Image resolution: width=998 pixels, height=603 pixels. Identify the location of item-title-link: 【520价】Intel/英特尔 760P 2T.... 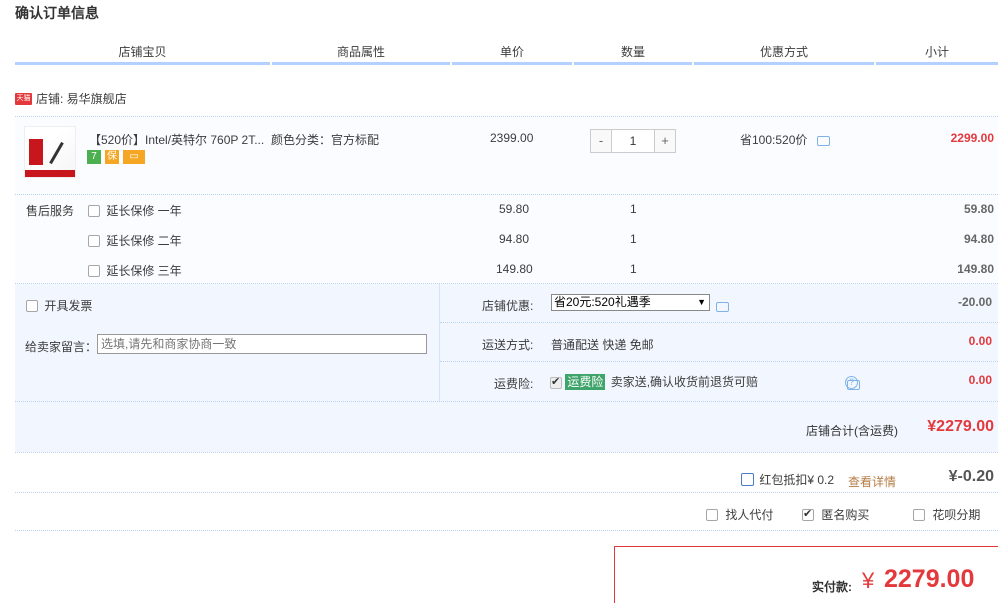
(176, 139).